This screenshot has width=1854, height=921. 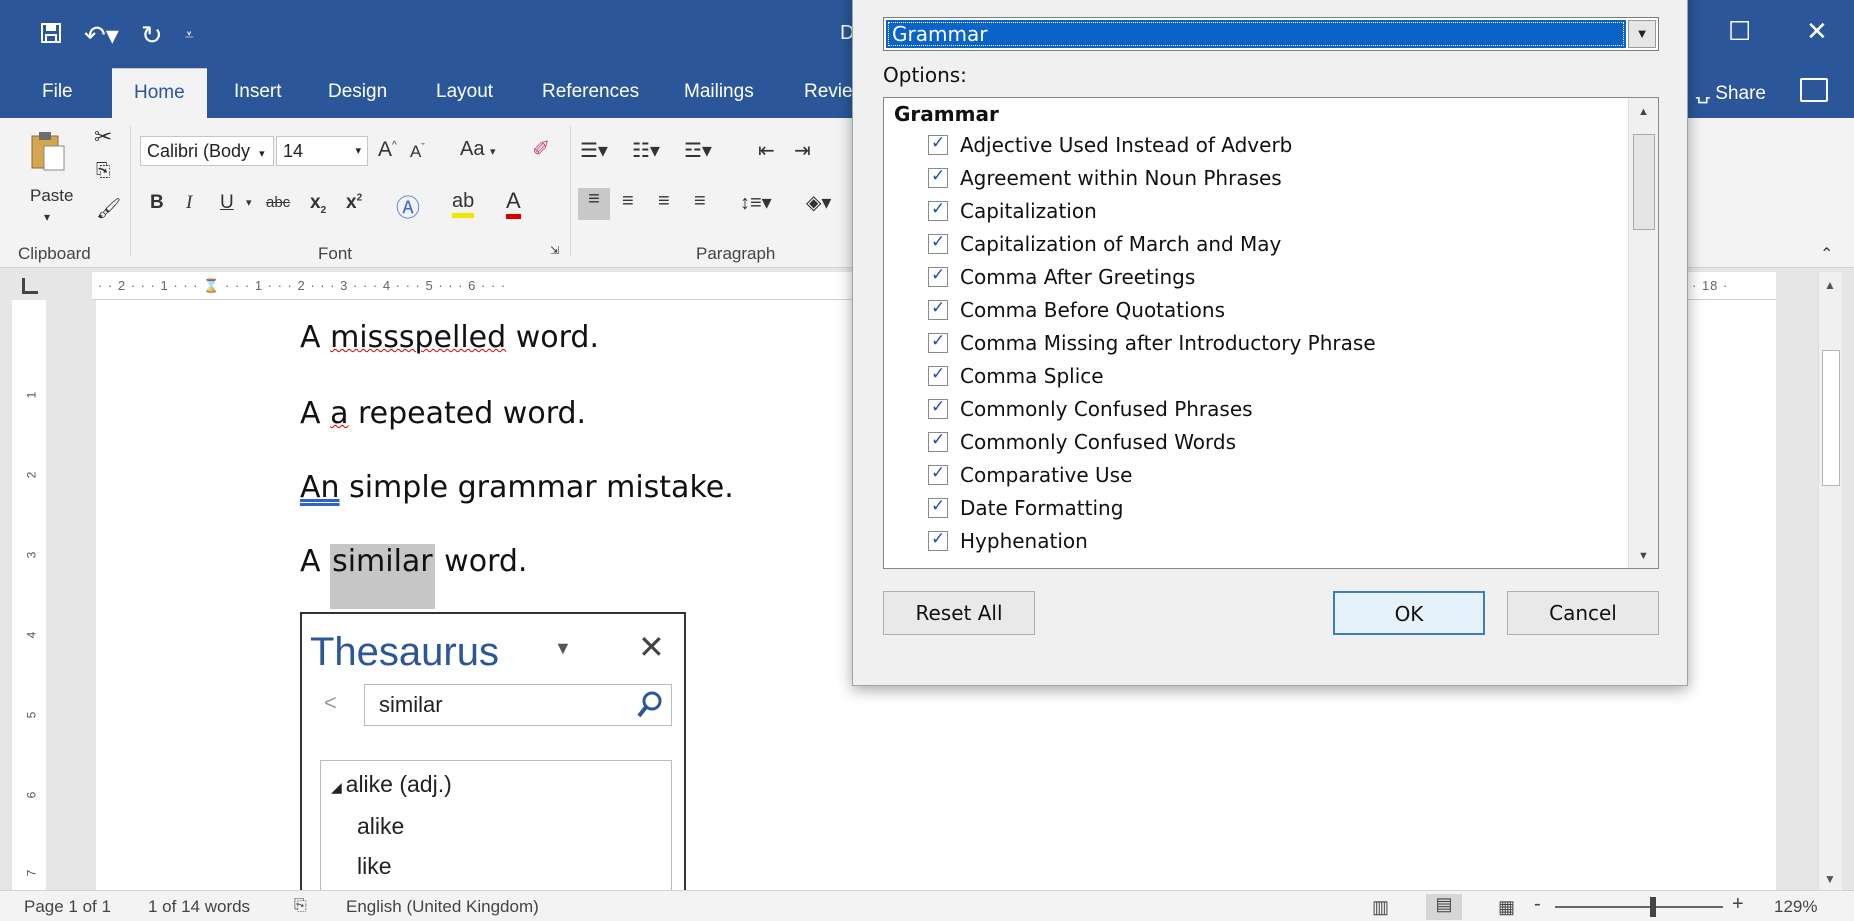 What do you see at coordinates (563, 648) in the screenshot?
I see `pane-options-icon: ▼` at bounding box center [563, 648].